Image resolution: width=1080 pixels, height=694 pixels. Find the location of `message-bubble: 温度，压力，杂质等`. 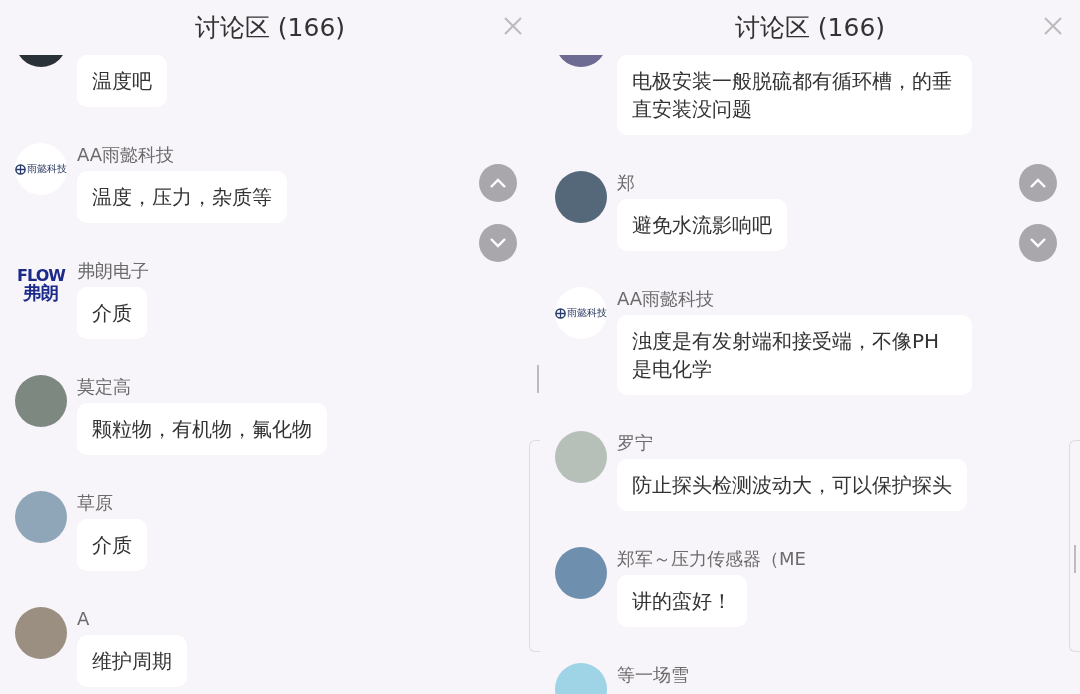

message-bubble: 温度，压力，杂质等 is located at coordinates (182, 197).